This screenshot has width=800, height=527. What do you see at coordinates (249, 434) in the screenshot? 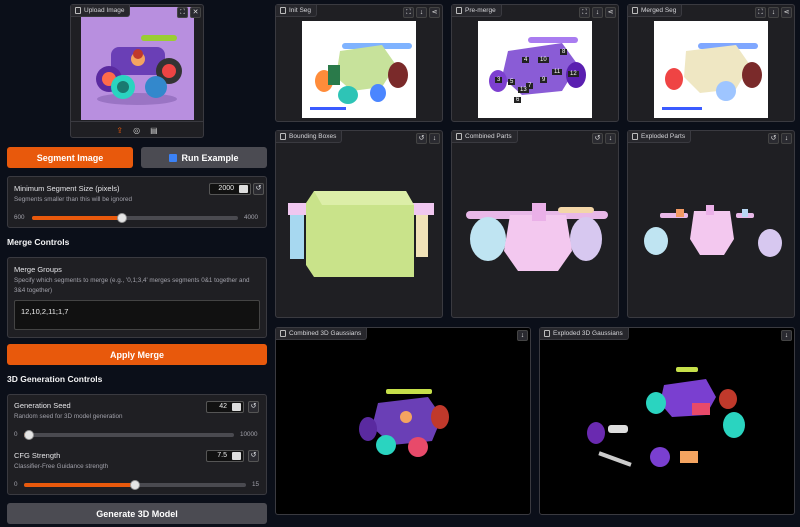
I see `seed-max: 10000` at bounding box center [249, 434].